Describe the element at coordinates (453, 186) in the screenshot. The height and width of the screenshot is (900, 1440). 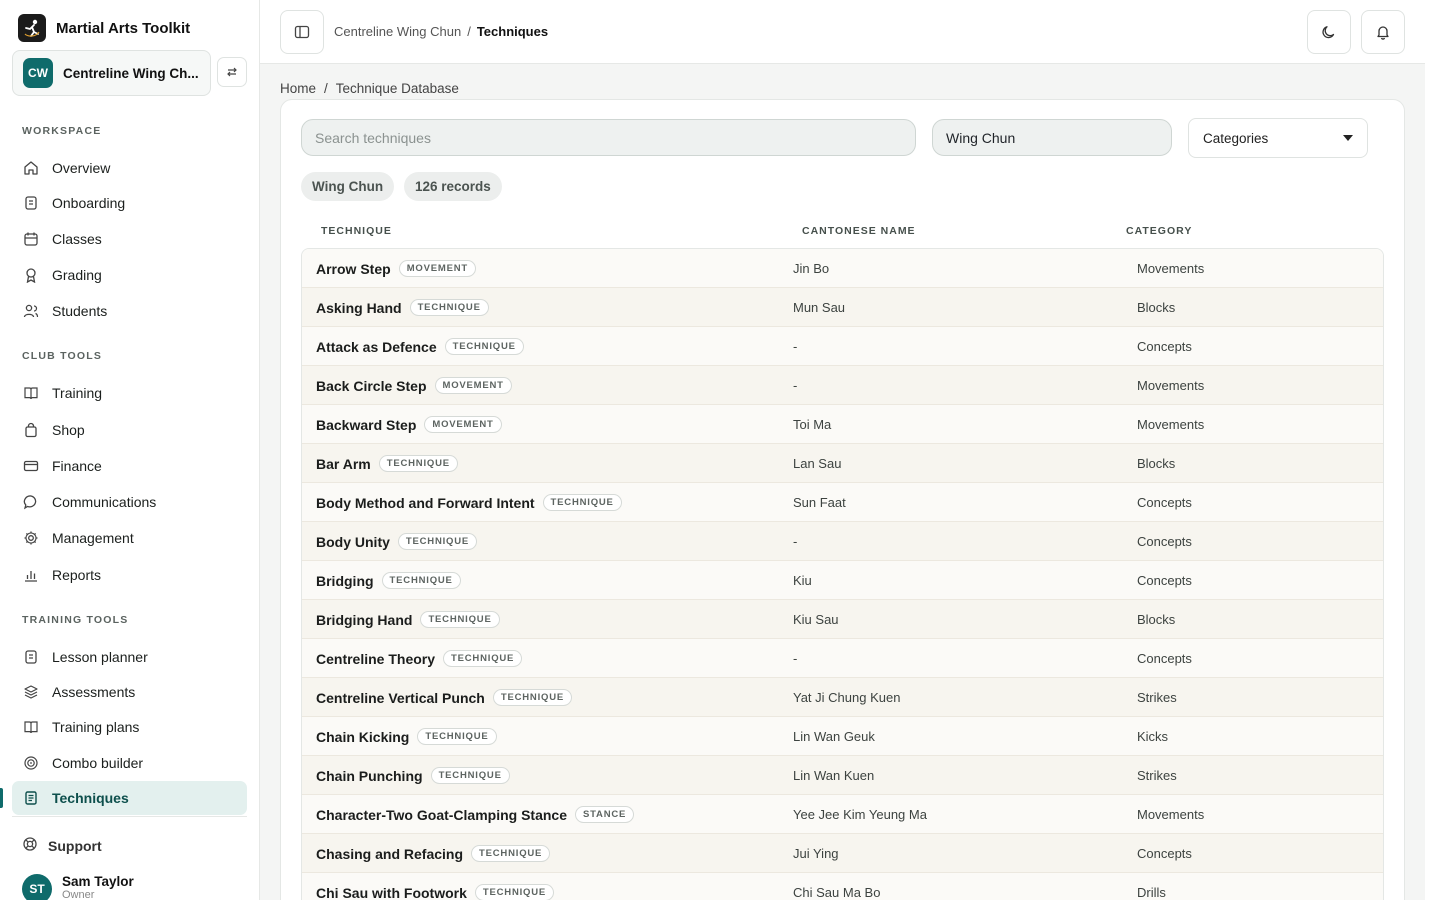
I see `record-count-chip: 126 records` at that location.